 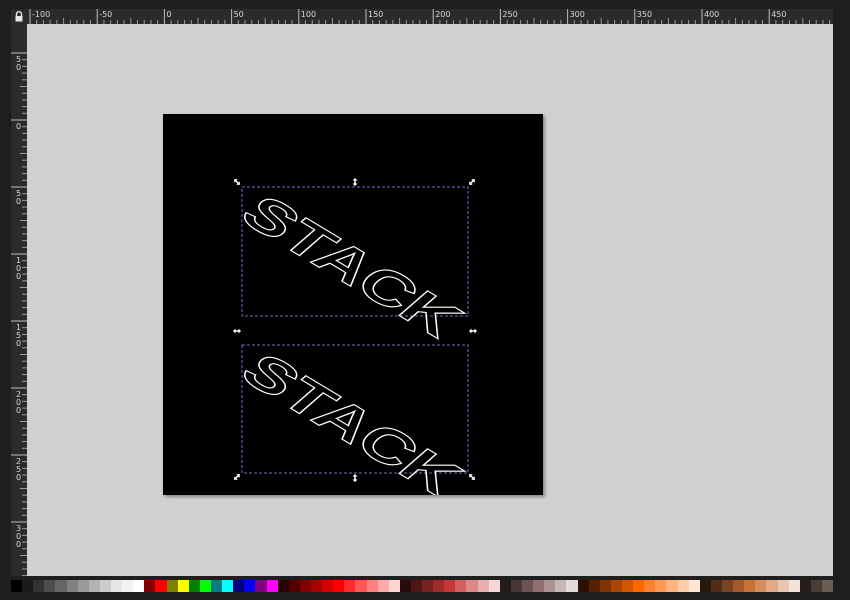 What do you see at coordinates (308, 14) in the screenshot?
I see `ruler-label: 100` at bounding box center [308, 14].